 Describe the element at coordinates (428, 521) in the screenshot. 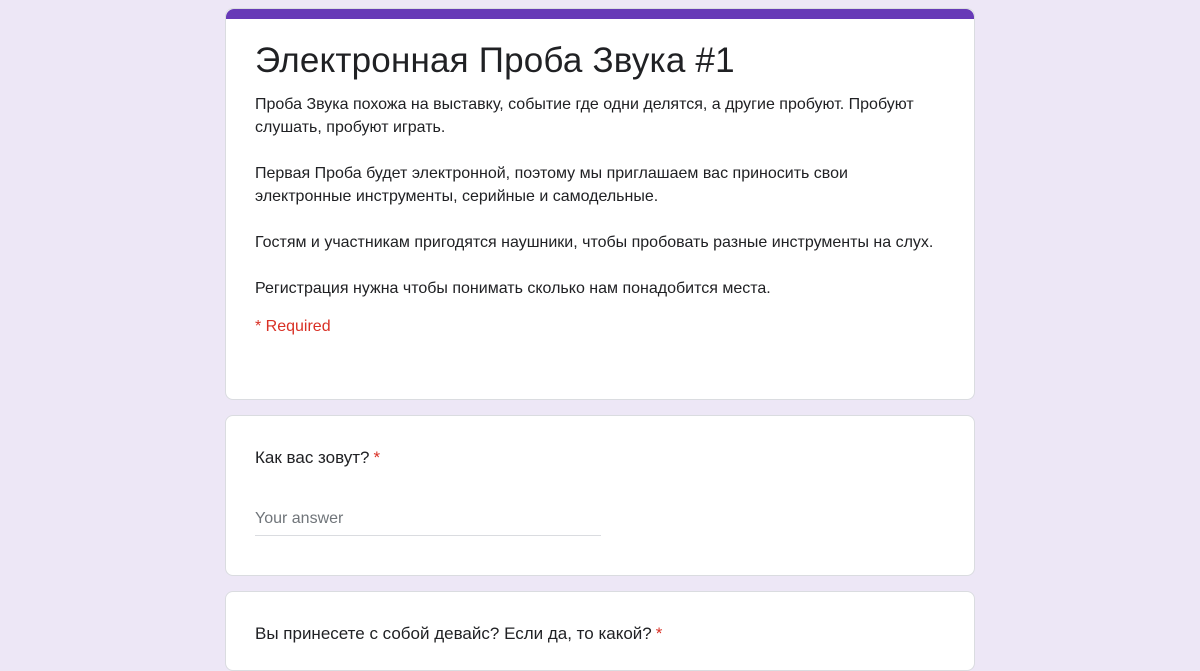

I see `name-answer-input` at that location.